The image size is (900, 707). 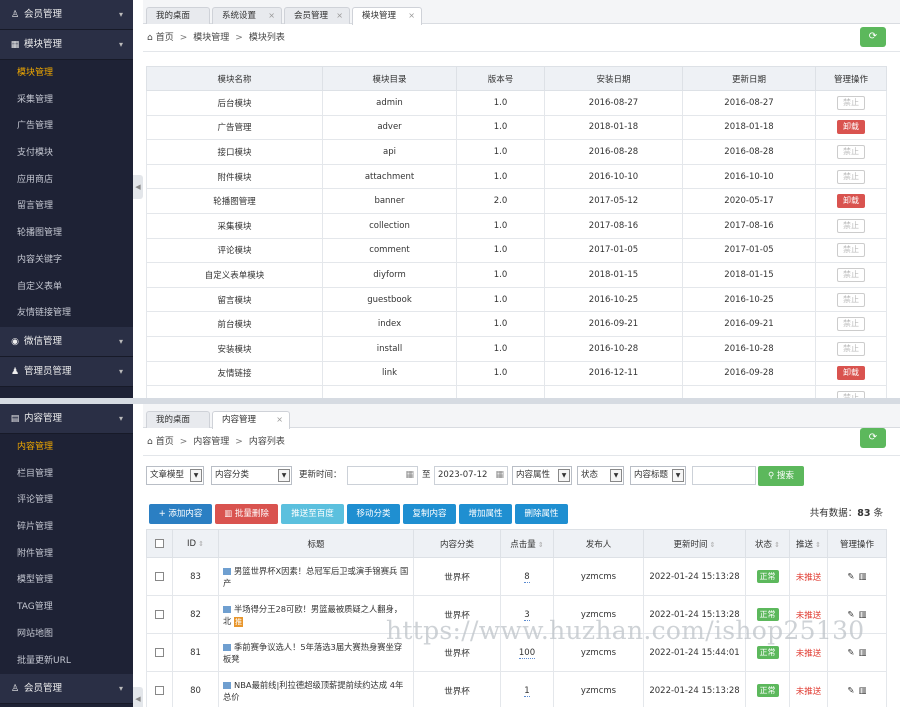 What do you see at coordinates (66, 554) in the screenshot?
I see `sidebar-item: 附件管理` at bounding box center [66, 554].